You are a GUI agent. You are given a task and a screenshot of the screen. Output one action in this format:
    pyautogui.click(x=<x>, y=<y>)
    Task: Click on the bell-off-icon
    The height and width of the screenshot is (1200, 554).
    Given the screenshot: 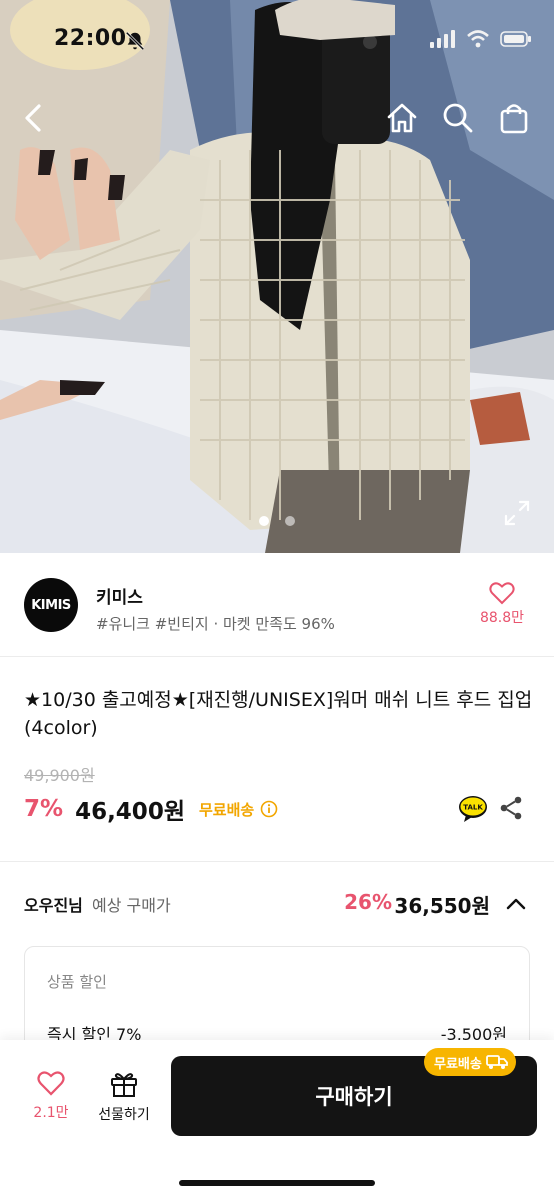 What is the action you would take?
    pyautogui.click(x=135, y=41)
    